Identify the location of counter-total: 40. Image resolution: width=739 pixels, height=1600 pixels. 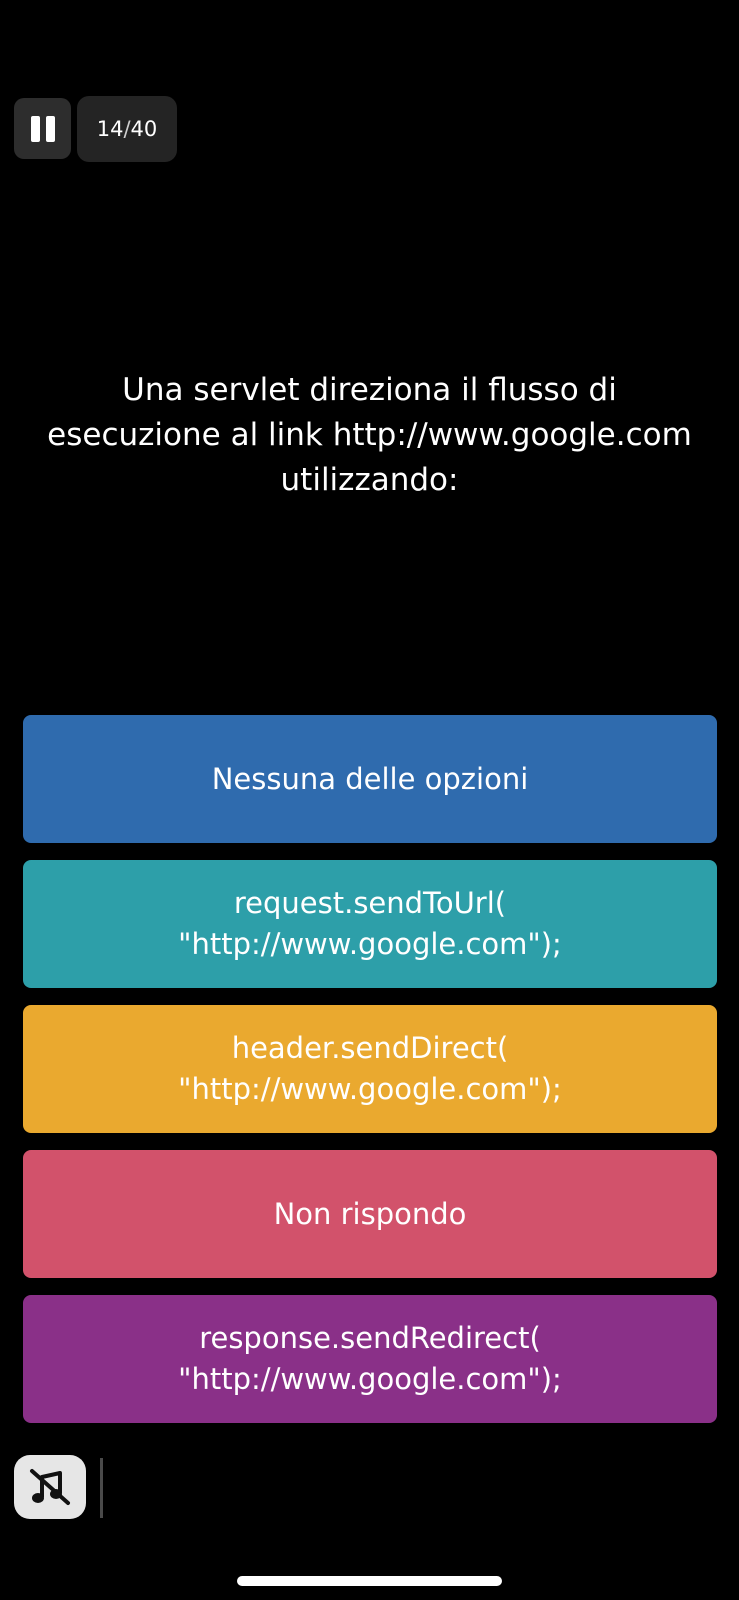
(144, 129).